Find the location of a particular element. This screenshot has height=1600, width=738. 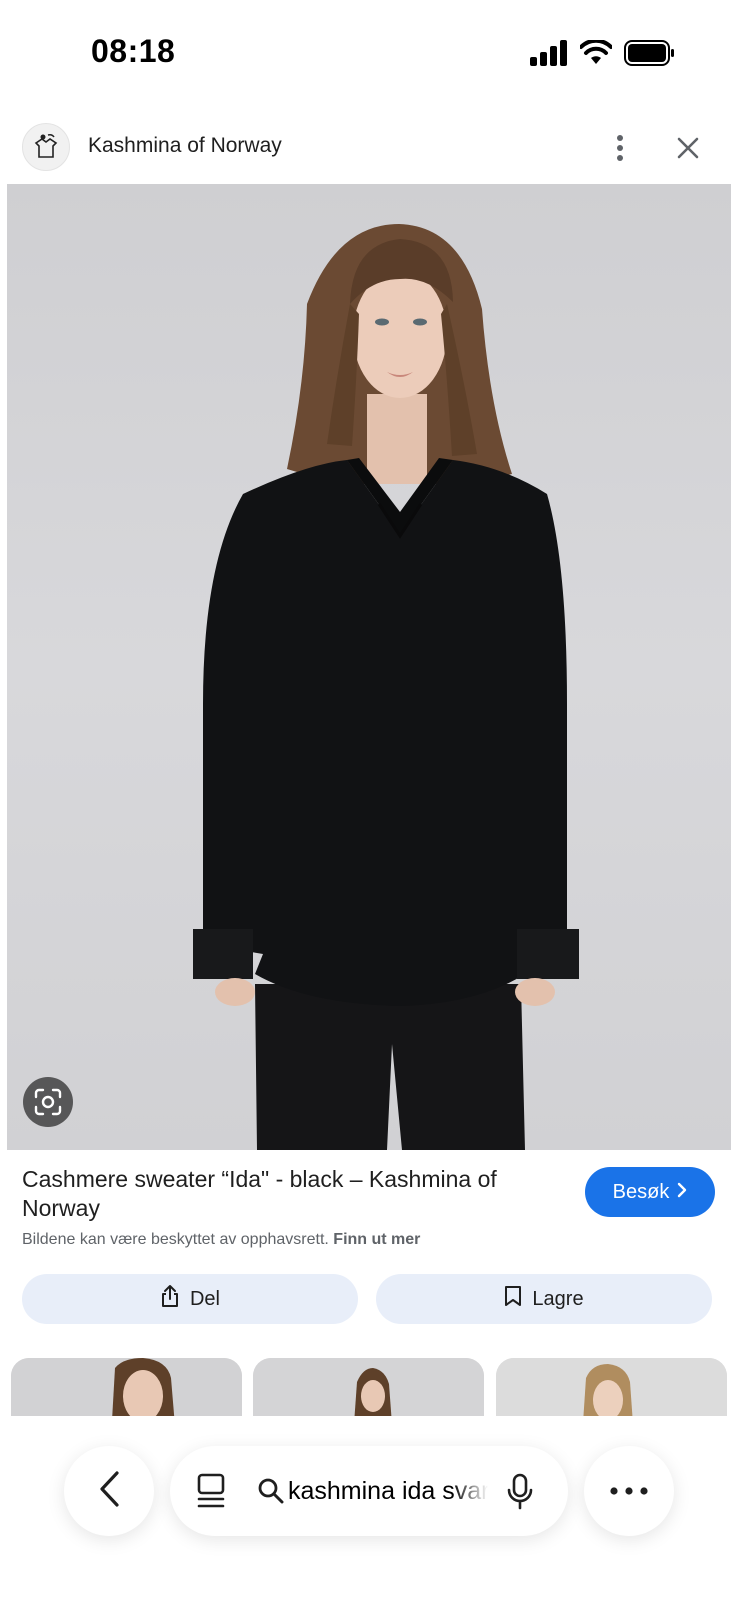

result-header: Kashmina of Norway is located at coordinates (369, 147).